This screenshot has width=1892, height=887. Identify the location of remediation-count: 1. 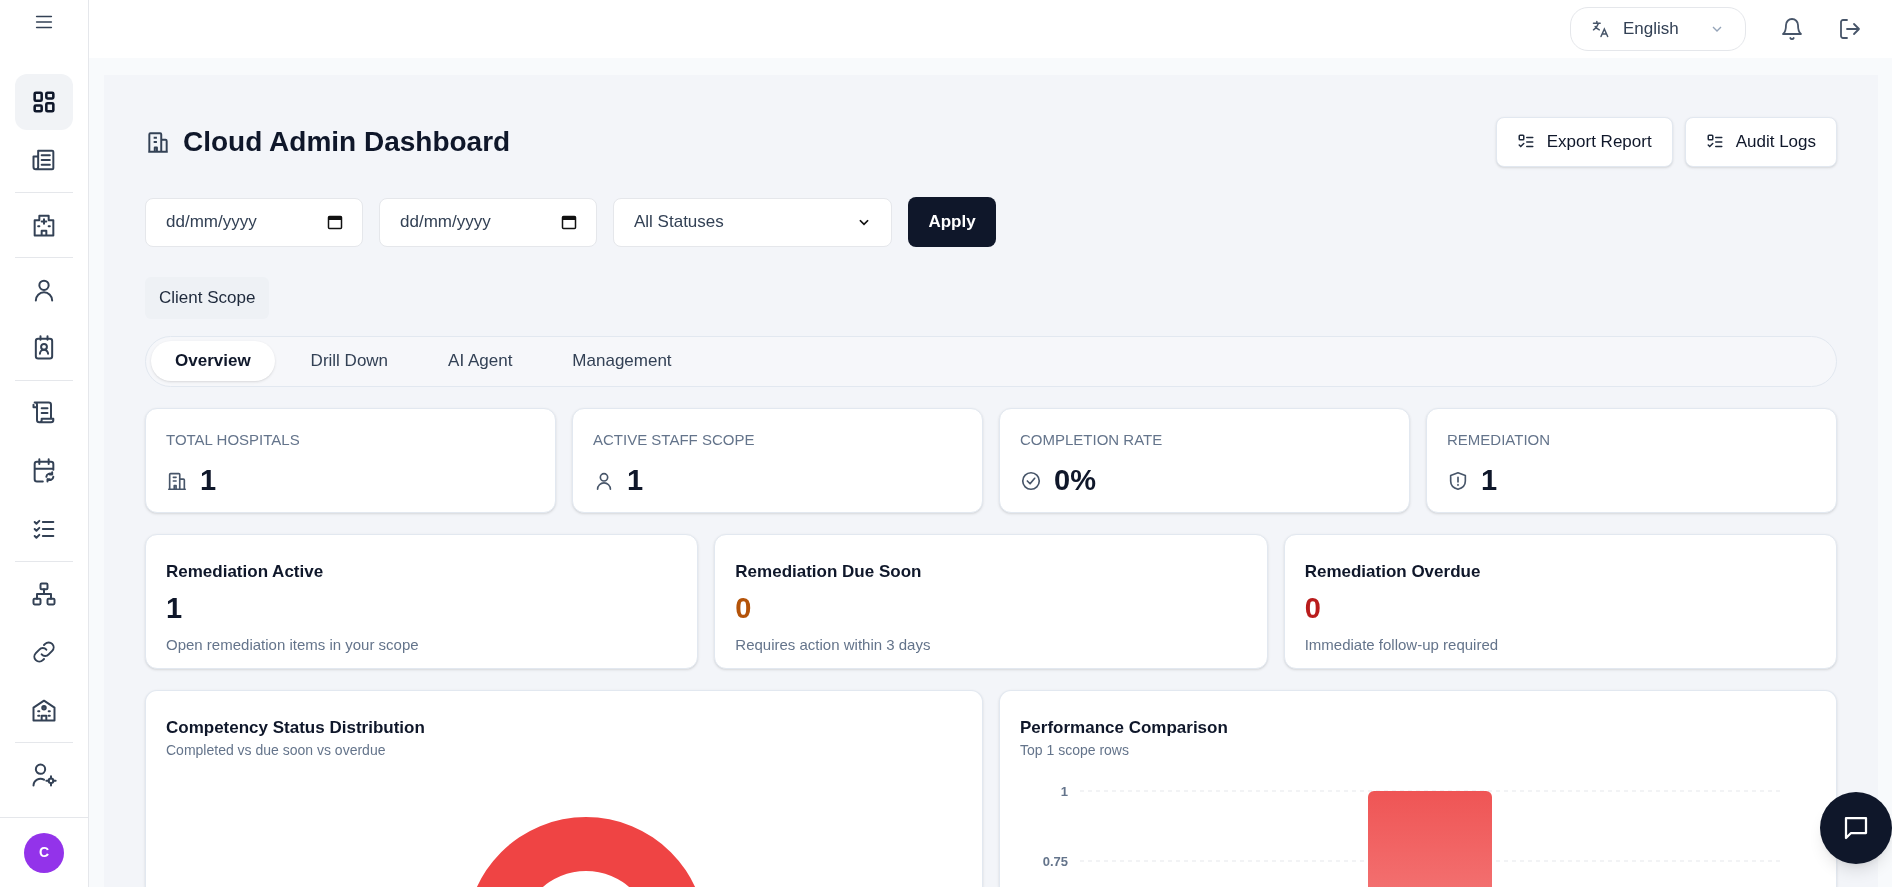
(174, 608).